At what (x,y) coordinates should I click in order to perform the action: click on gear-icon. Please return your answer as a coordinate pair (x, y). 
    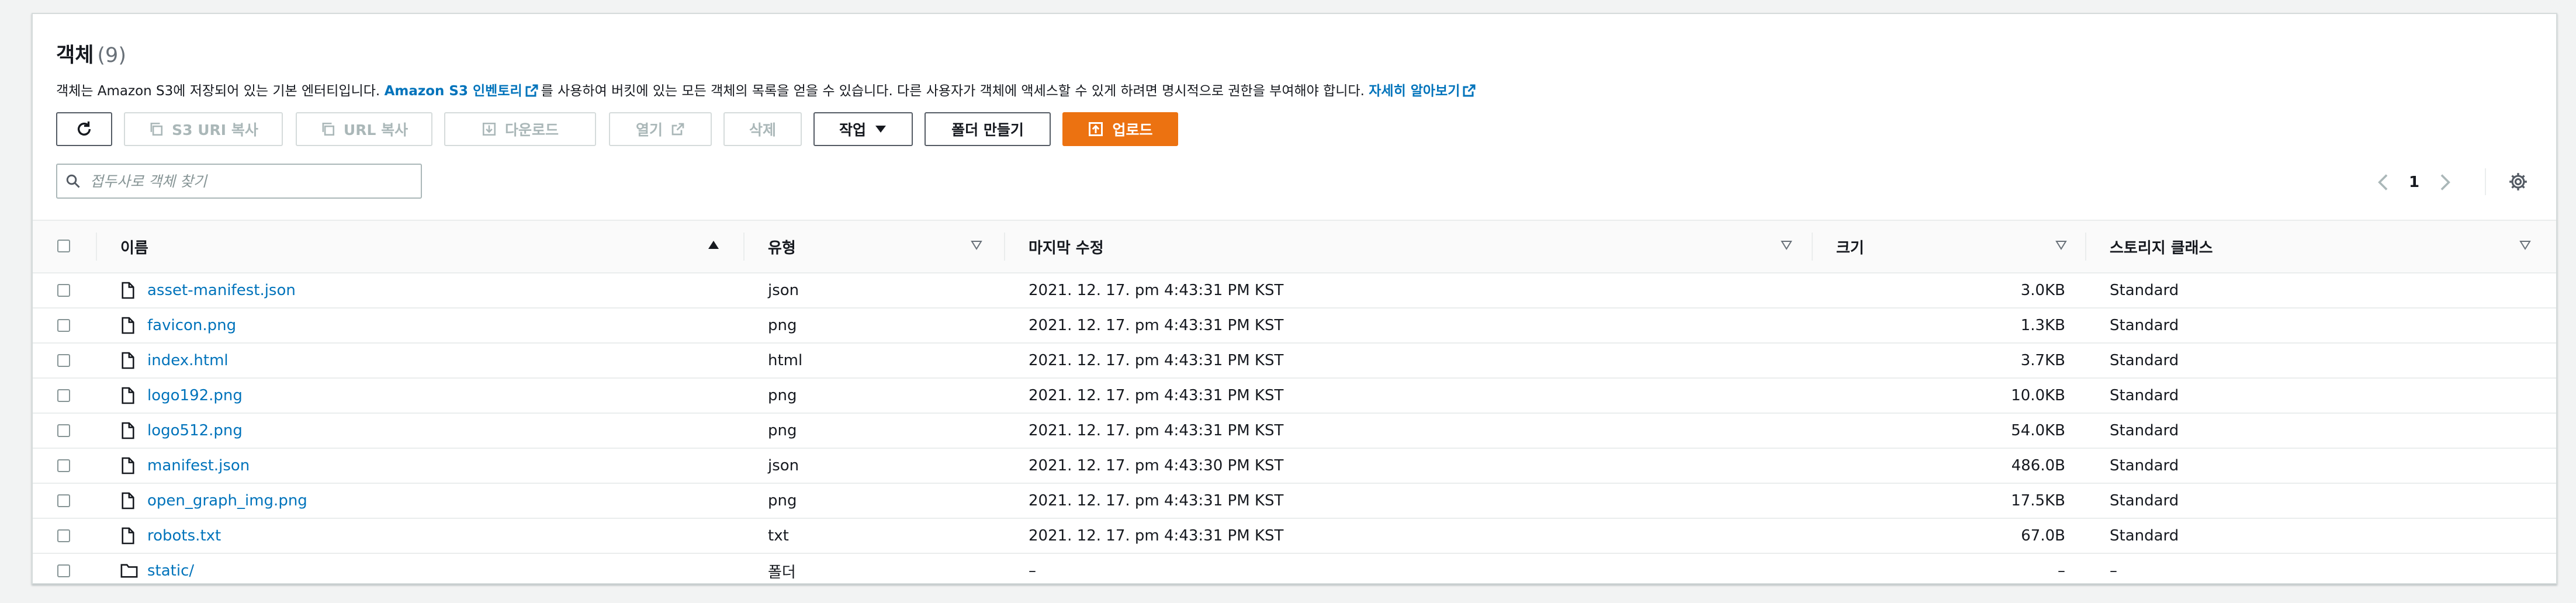
    Looking at the image, I should click on (2518, 182).